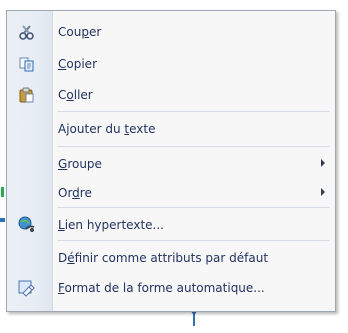 The width and height of the screenshot is (348, 333). Describe the element at coordinates (27, 95) in the screenshot. I see `paste-icon` at that location.